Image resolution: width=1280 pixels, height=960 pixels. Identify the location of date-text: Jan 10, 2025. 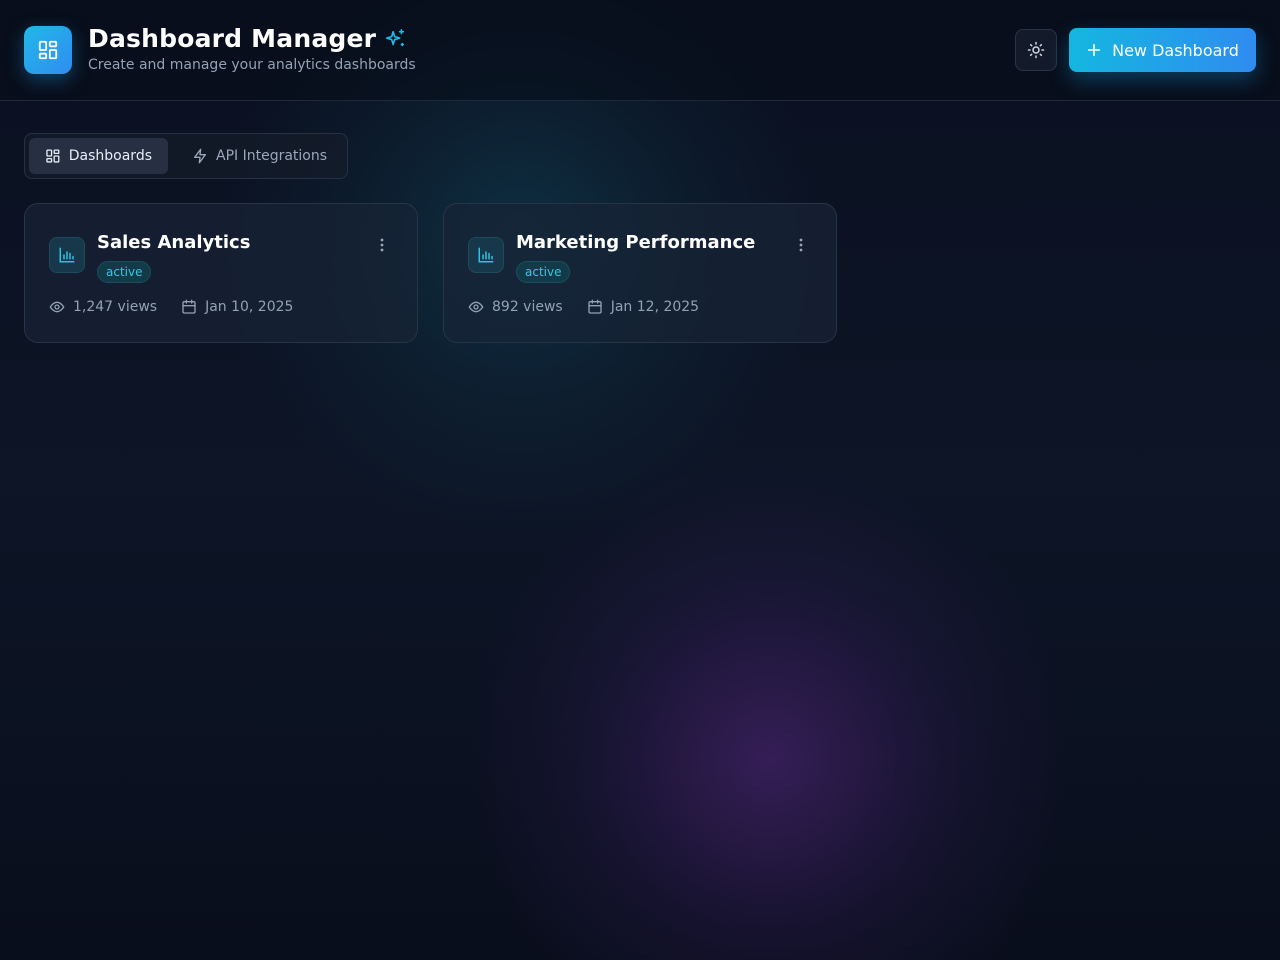
(249, 307).